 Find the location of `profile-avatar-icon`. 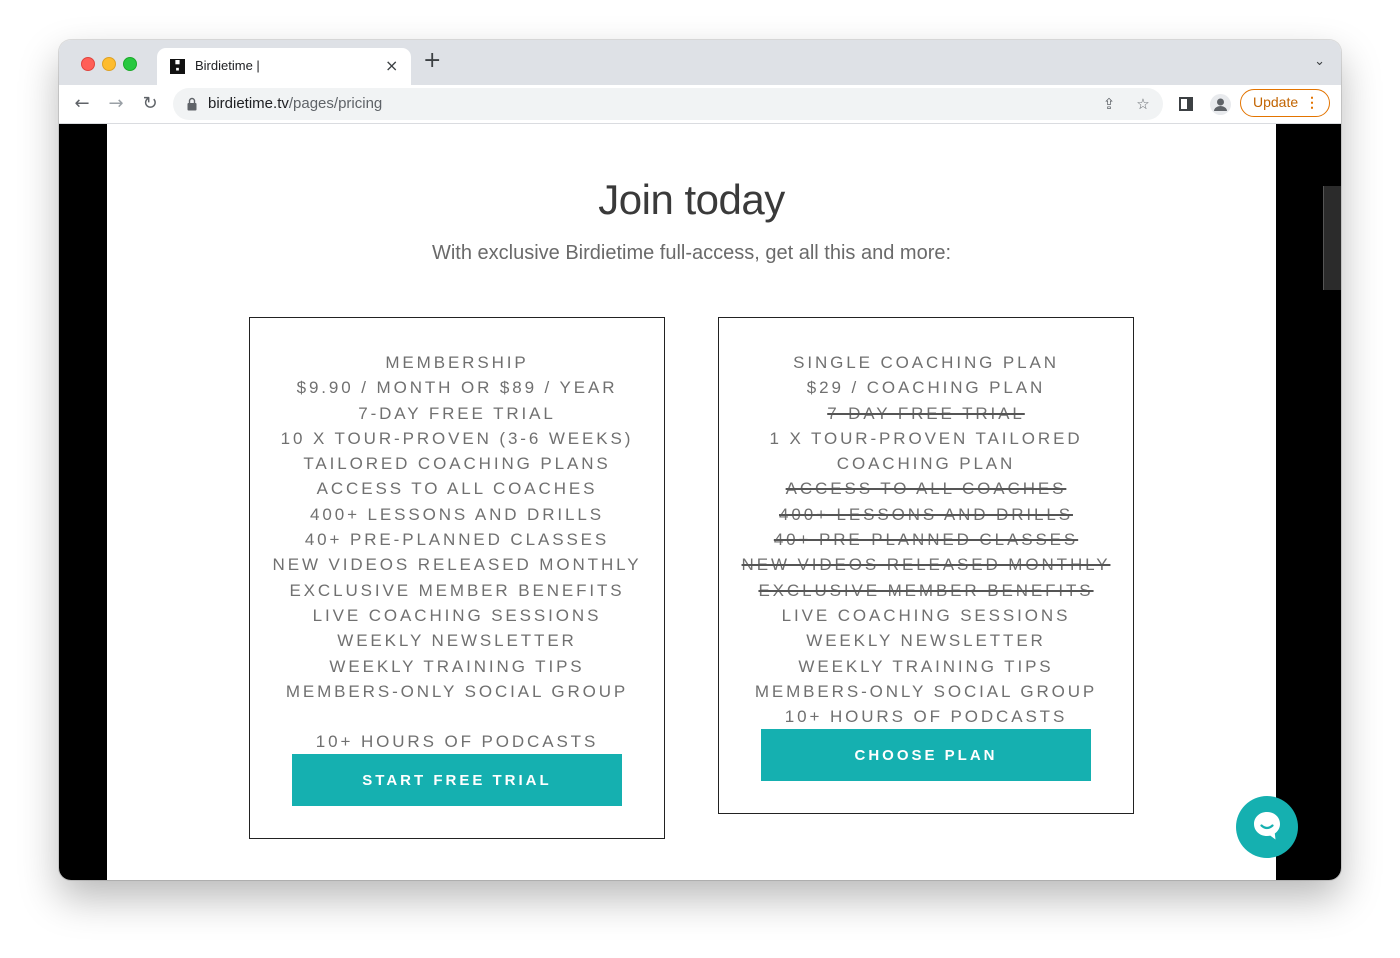

profile-avatar-icon is located at coordinates (1220, 104).